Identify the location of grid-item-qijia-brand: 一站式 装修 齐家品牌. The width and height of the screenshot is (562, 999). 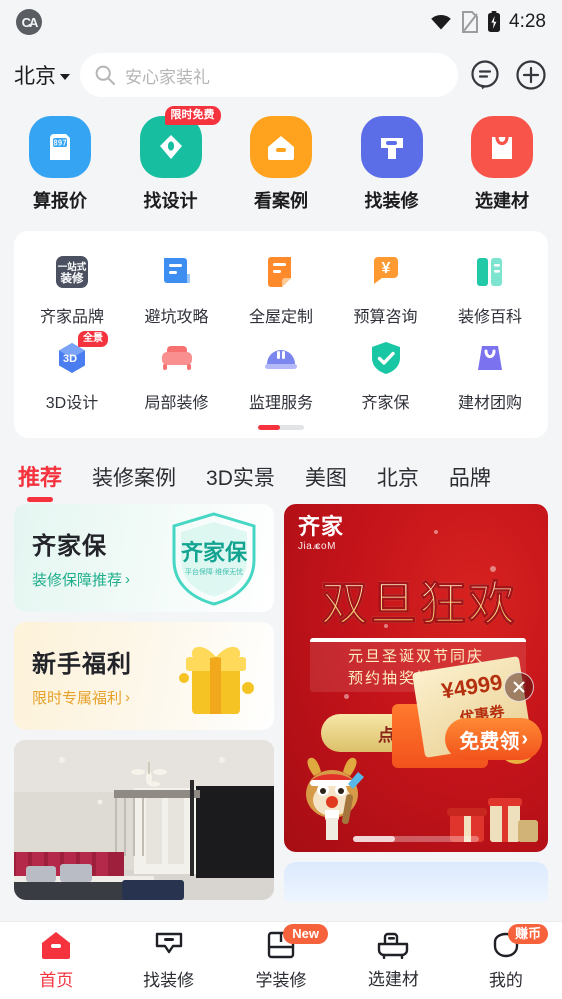
(72, 288).